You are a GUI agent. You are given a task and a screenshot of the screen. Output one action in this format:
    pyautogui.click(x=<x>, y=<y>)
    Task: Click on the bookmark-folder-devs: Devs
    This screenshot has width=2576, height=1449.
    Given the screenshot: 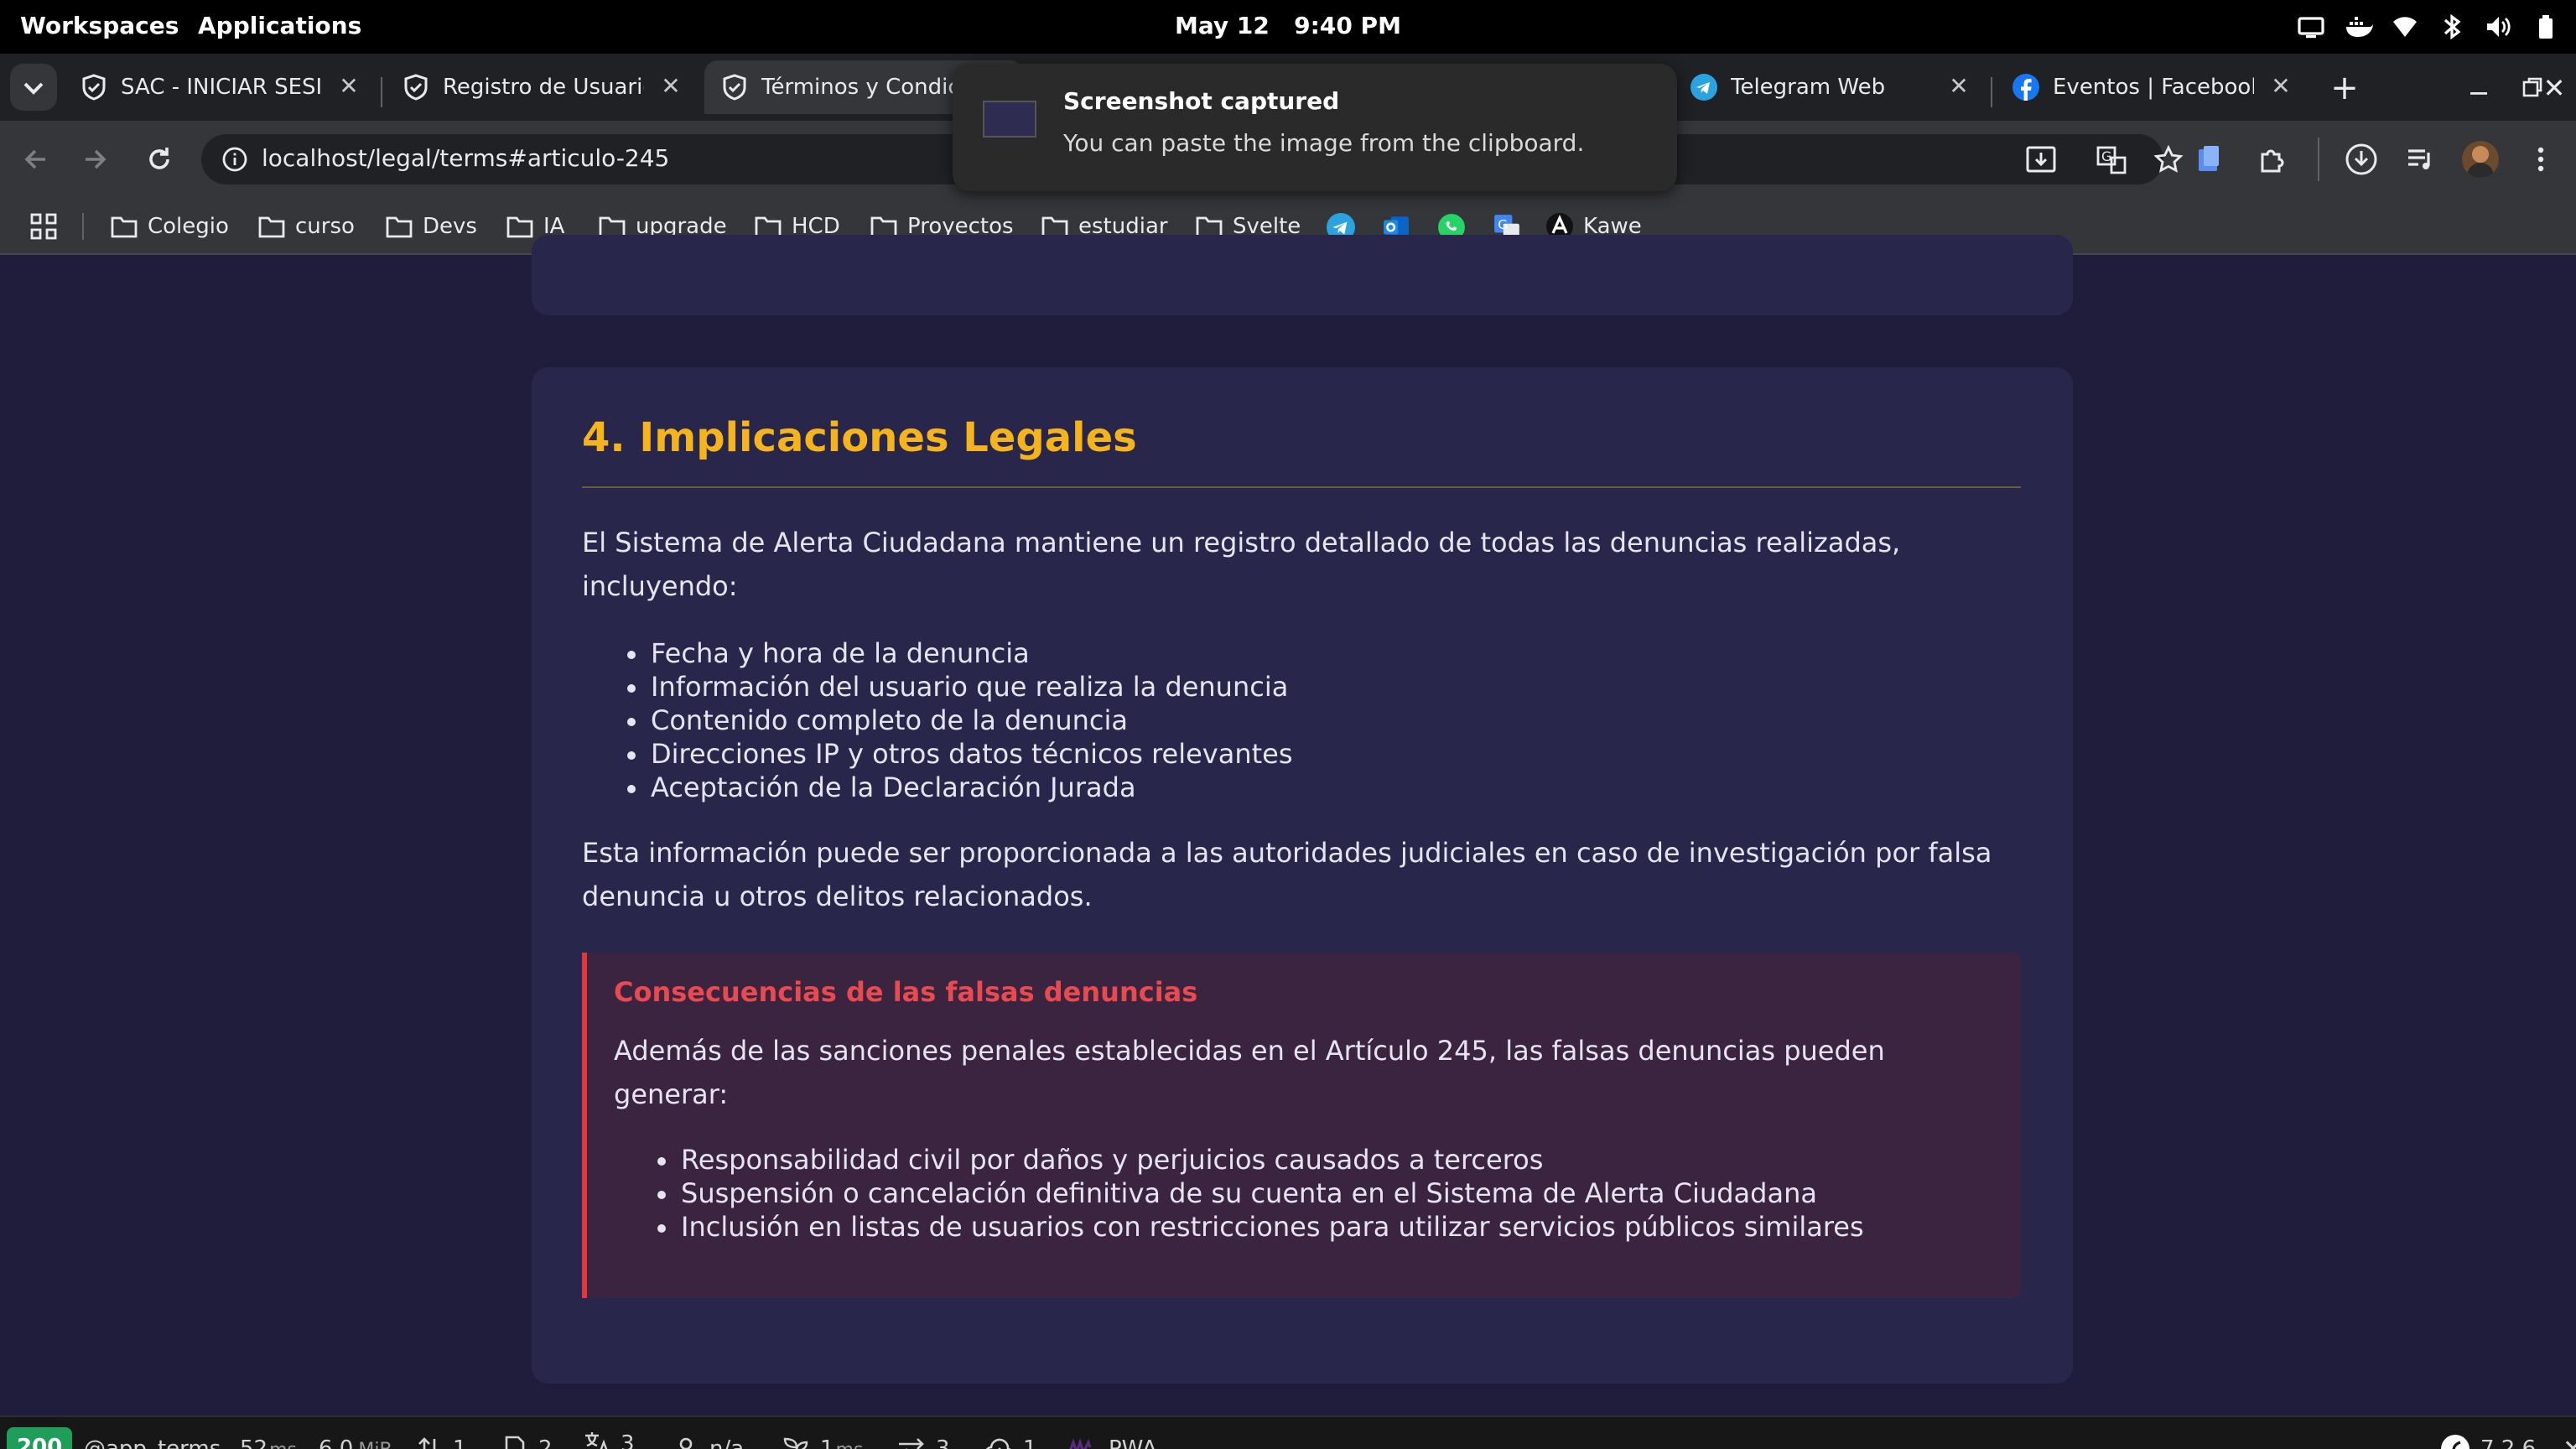 What is the action you would take?
    pyautogui.click(x=431, y=226)
    